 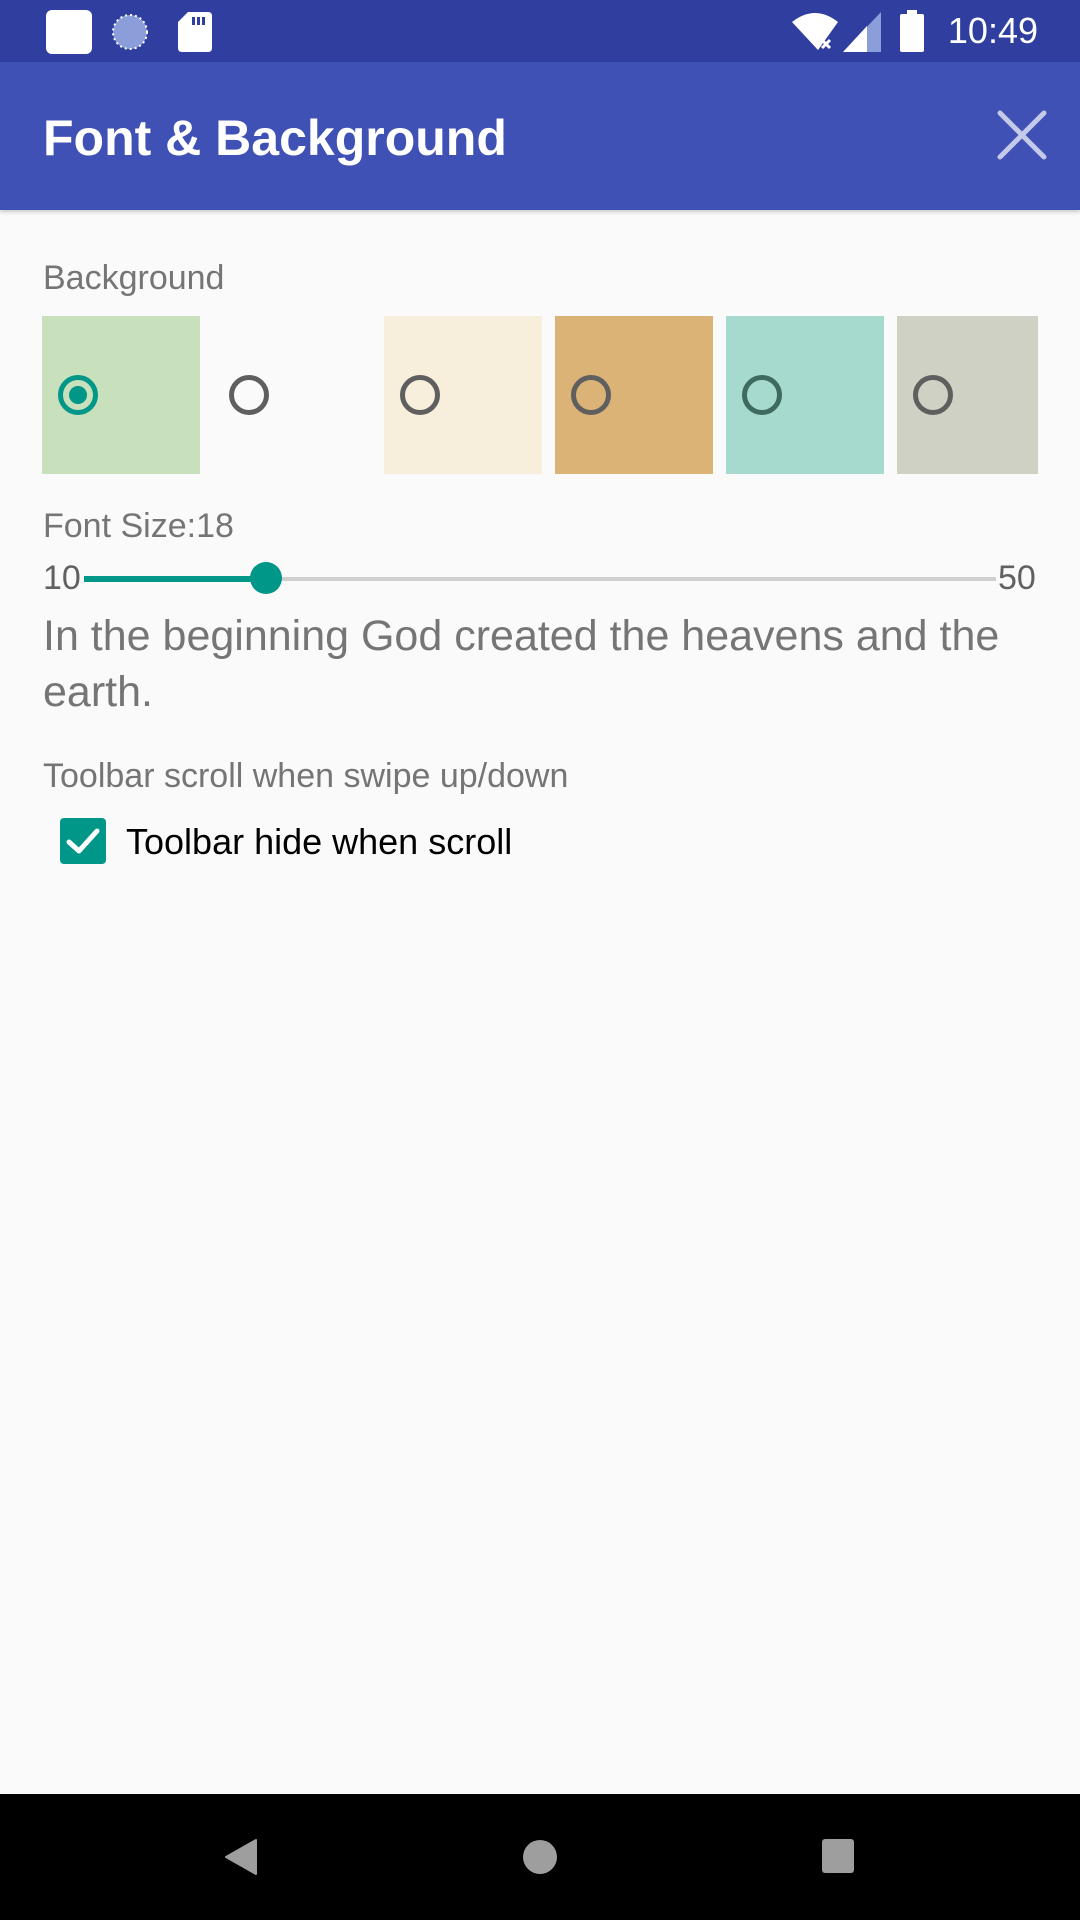 I want to click on toolbar-section-label: Toolbar scroll when swipe up/down, so click(x=306, y=776).